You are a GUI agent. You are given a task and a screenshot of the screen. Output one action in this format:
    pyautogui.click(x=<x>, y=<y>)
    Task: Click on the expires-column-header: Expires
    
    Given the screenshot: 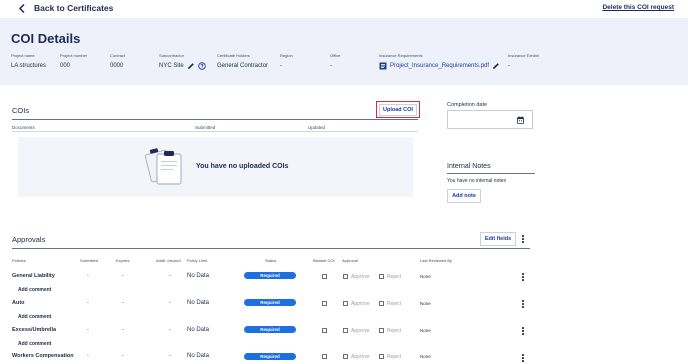 What is the action you would take?
    pyautogui.click(x=123, y=260)
    